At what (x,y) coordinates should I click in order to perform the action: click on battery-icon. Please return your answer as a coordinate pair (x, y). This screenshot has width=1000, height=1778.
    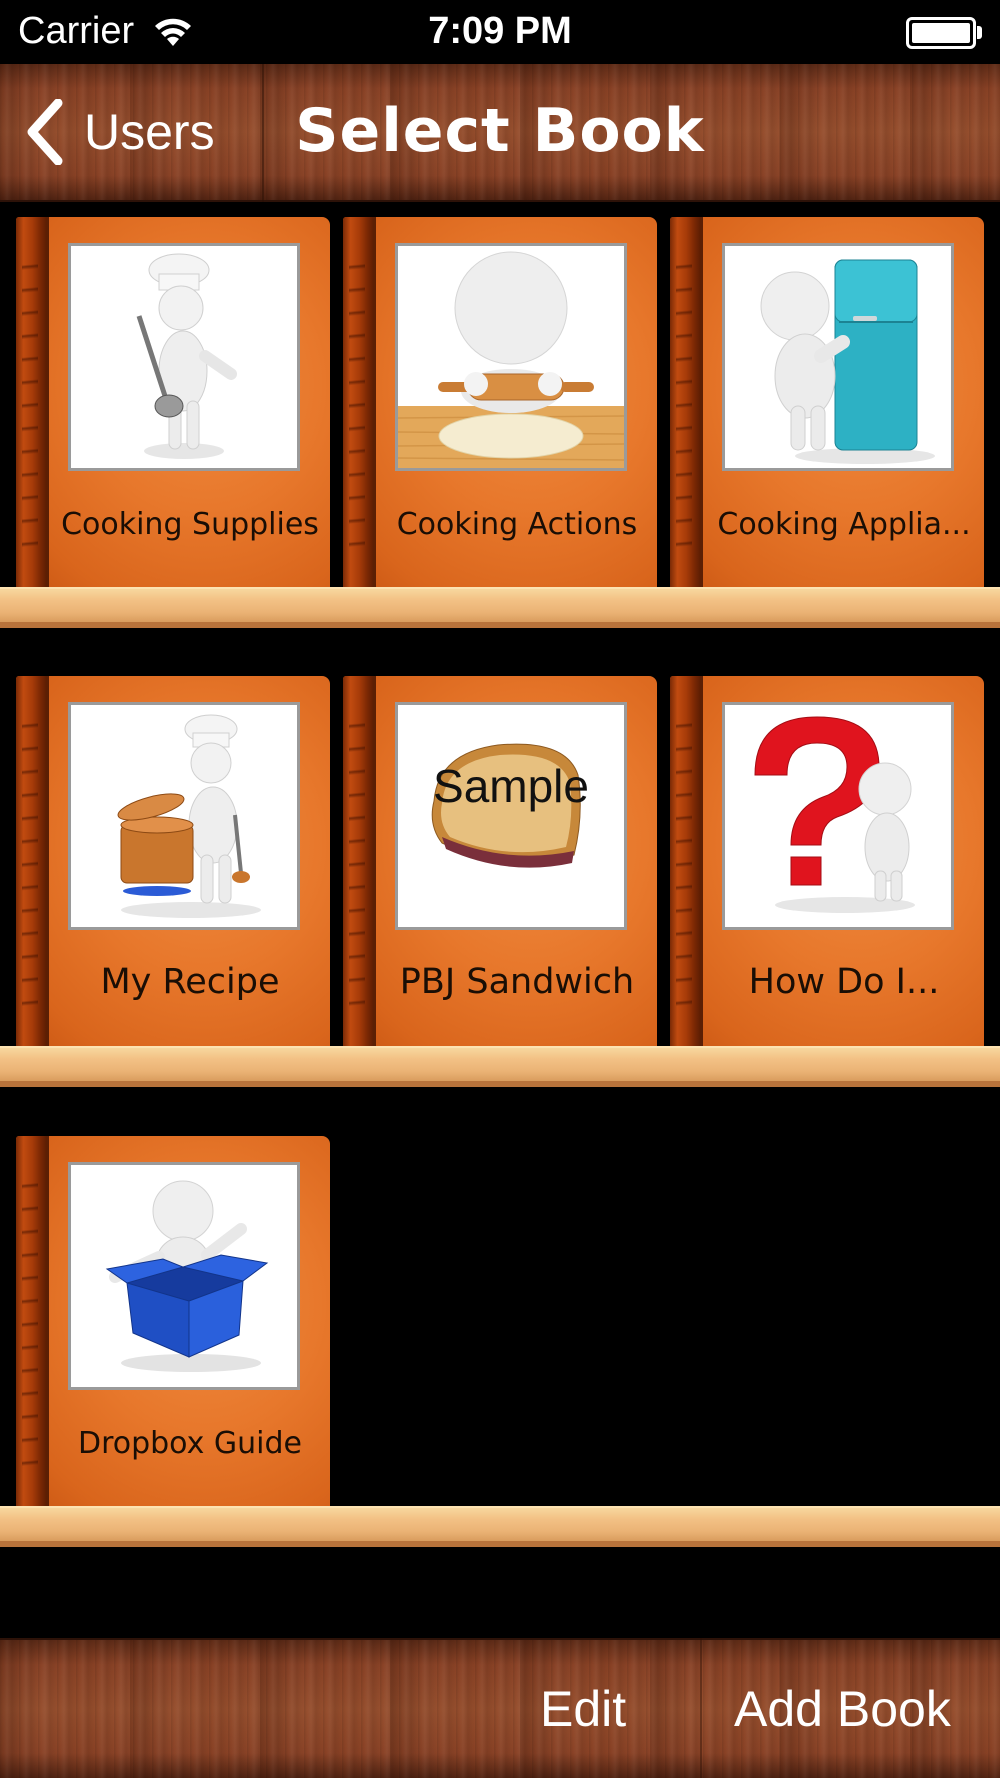
    Looking at the image, I should click on (941, 33).